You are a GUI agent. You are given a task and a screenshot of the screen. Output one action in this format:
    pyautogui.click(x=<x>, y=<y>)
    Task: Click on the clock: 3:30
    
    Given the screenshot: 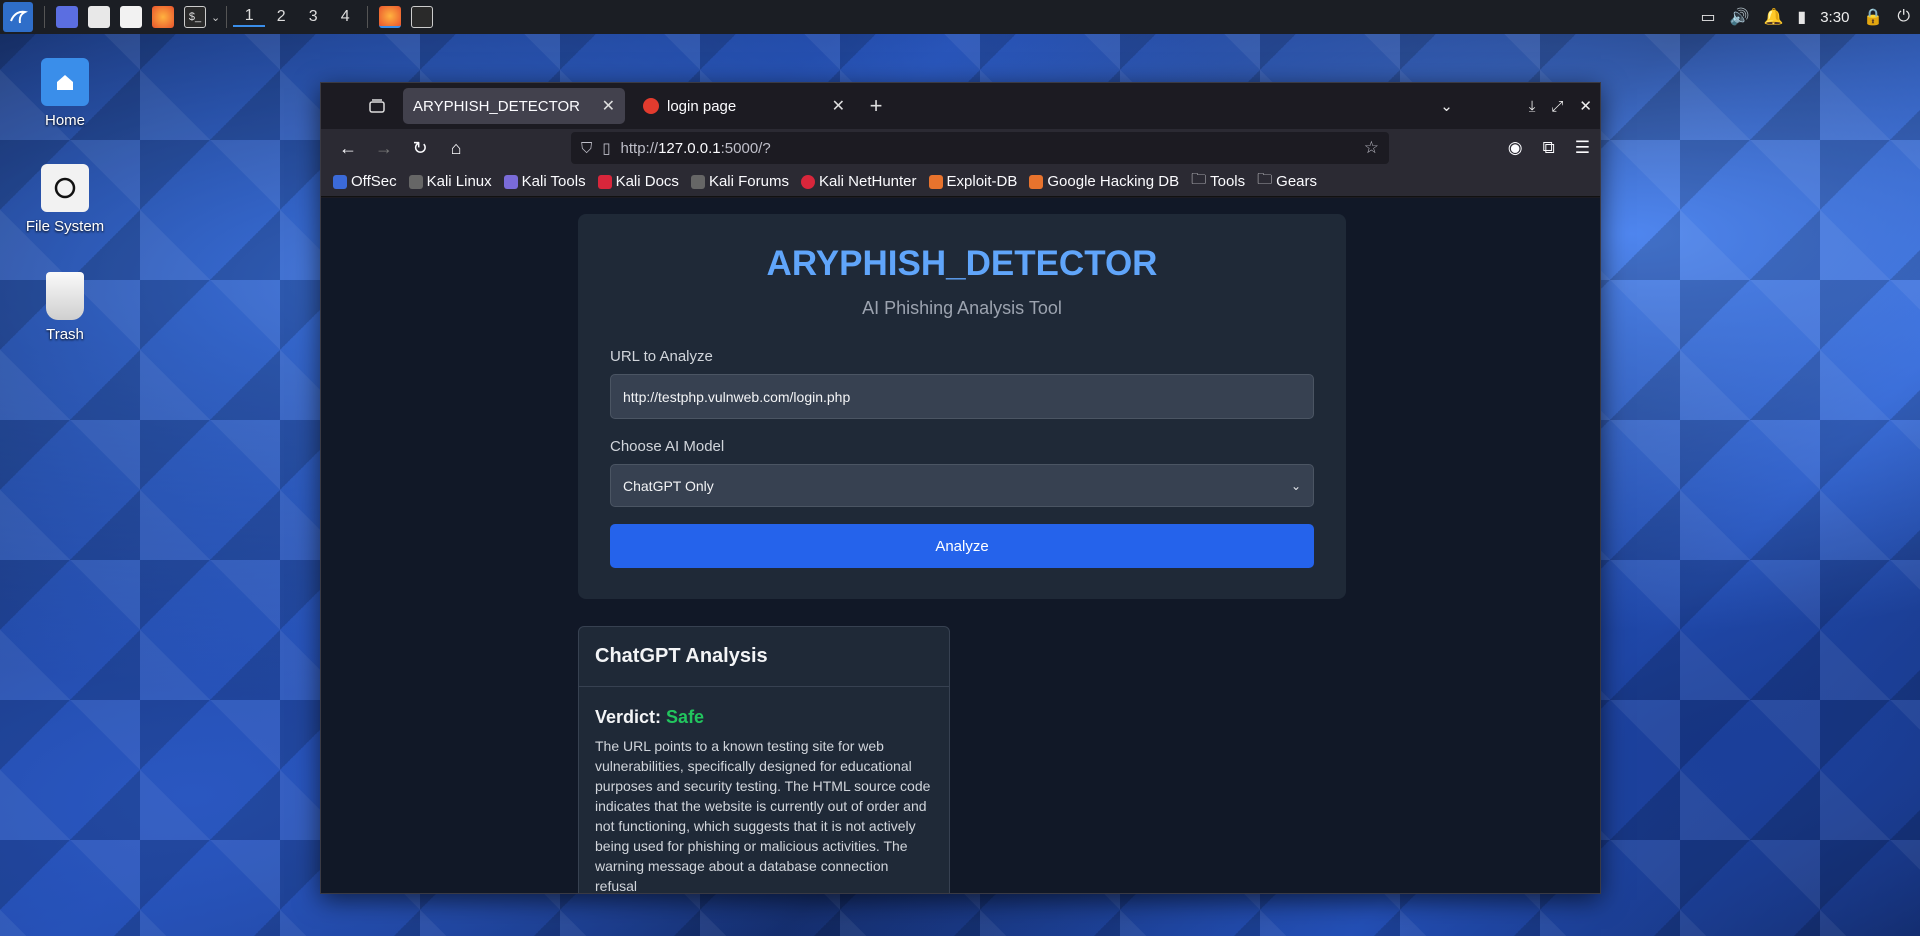 What is the action you would take?
    pyautogui.click(x=1834, y=17)
    